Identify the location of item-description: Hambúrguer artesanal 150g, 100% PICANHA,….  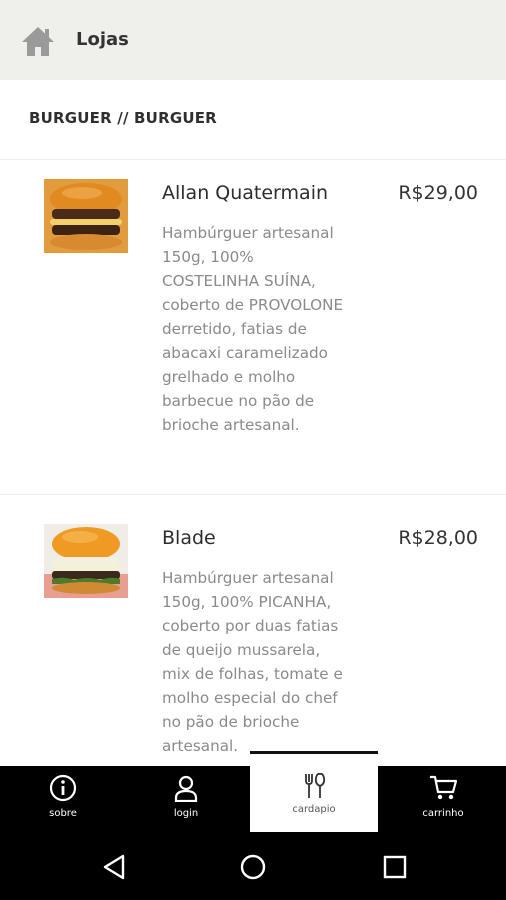
(252, 662).